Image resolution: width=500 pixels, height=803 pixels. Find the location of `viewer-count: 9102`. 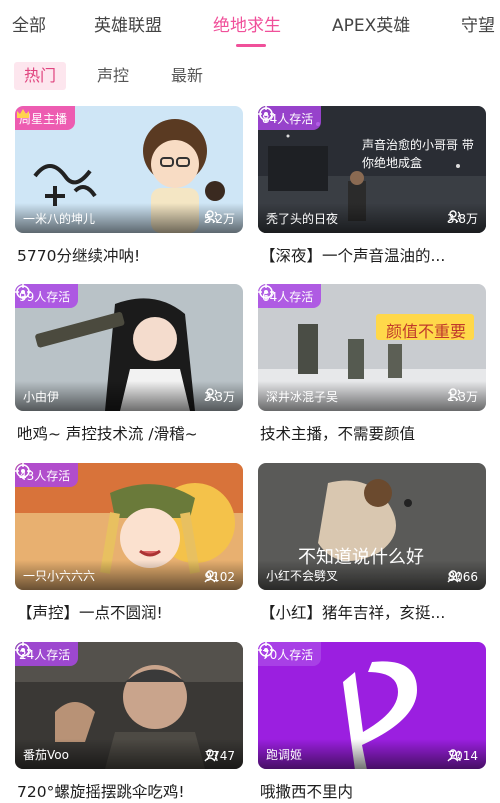

viewer-count: 9102 is located at coordinates (219, 577).